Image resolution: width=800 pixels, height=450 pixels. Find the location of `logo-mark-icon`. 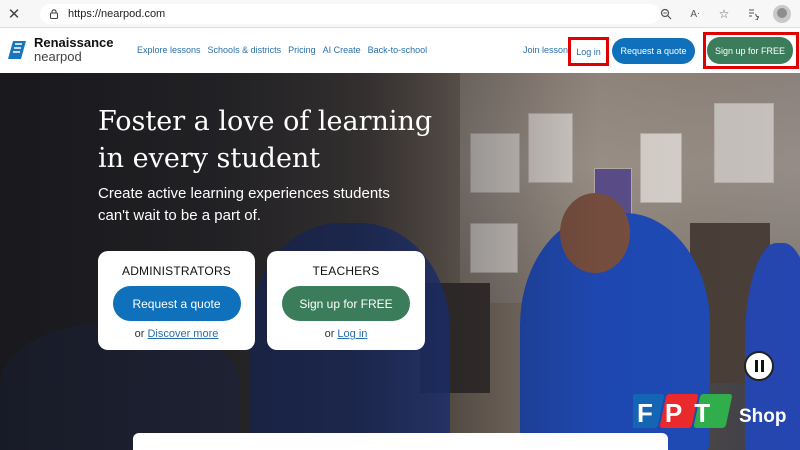

logo-mark-icon is located at coordinates (17, 50).